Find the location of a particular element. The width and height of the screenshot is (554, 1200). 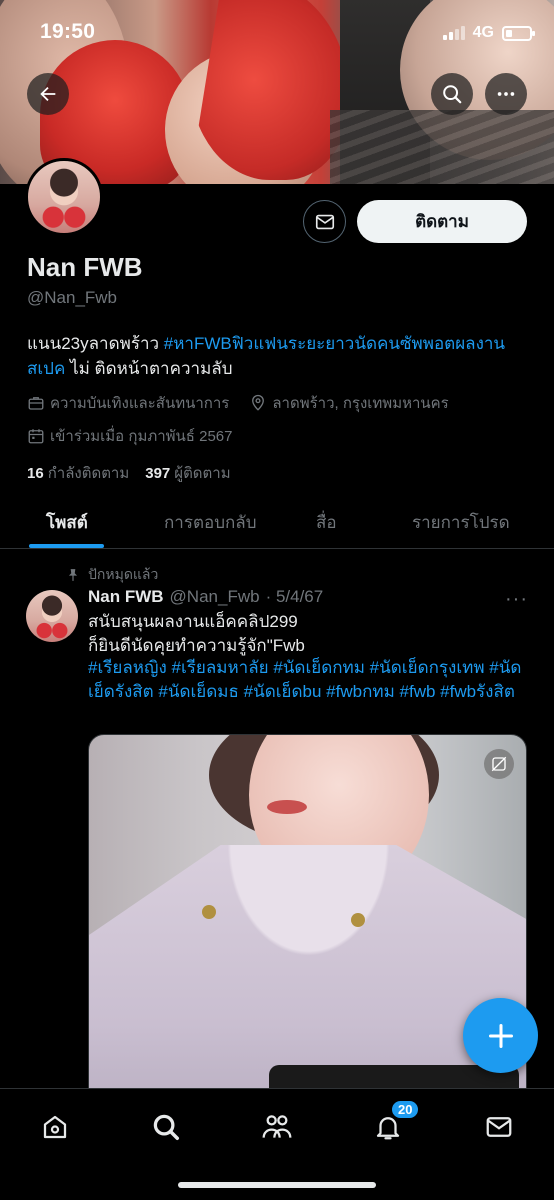

search-button is located at coordinates (452, 94).